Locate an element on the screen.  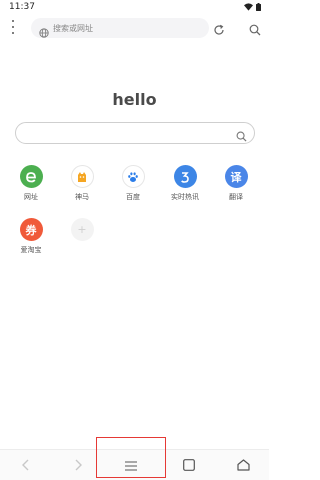
horse-icon is located at coordinates (82, 176).